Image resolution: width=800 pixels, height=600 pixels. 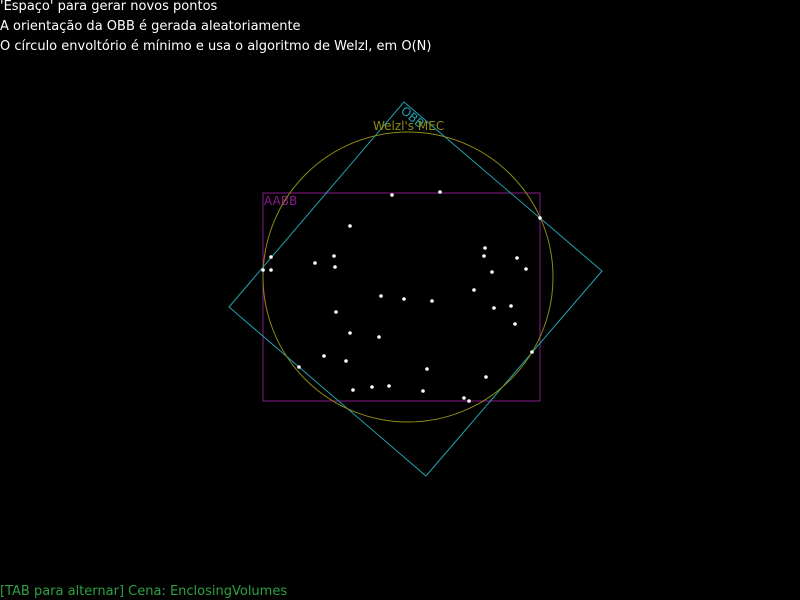 What do you see at coordinates (408, 126) in the screenshot?
I see `mec-label: Welzl's MEC` at bounding box center [408, 126].